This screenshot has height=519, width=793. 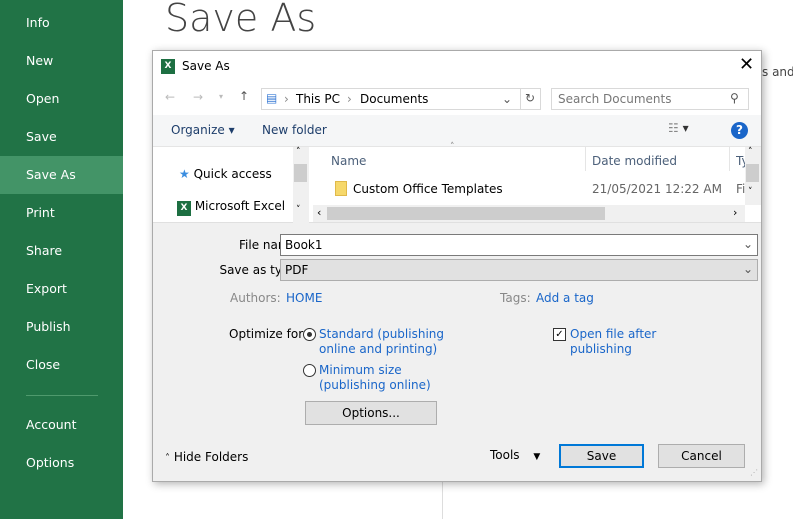 What do you see at coordinates (657, 189) in the screenshot?
I see `file-date: 21/05/2021 12:22 AM` at bounding box center [657, 189].